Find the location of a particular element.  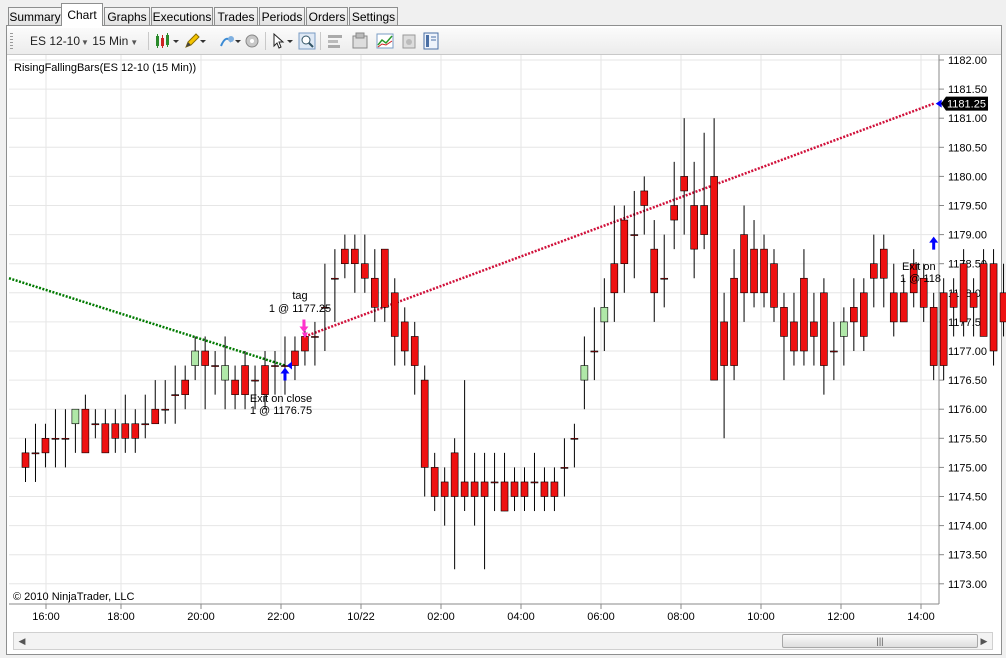

price-tick-label: 1173.00 is located at coordinates (967, 585).